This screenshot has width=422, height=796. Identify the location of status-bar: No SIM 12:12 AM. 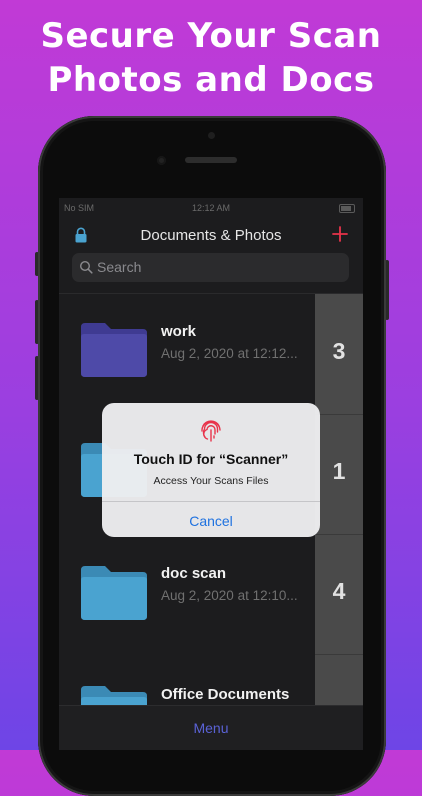
(211, 208).